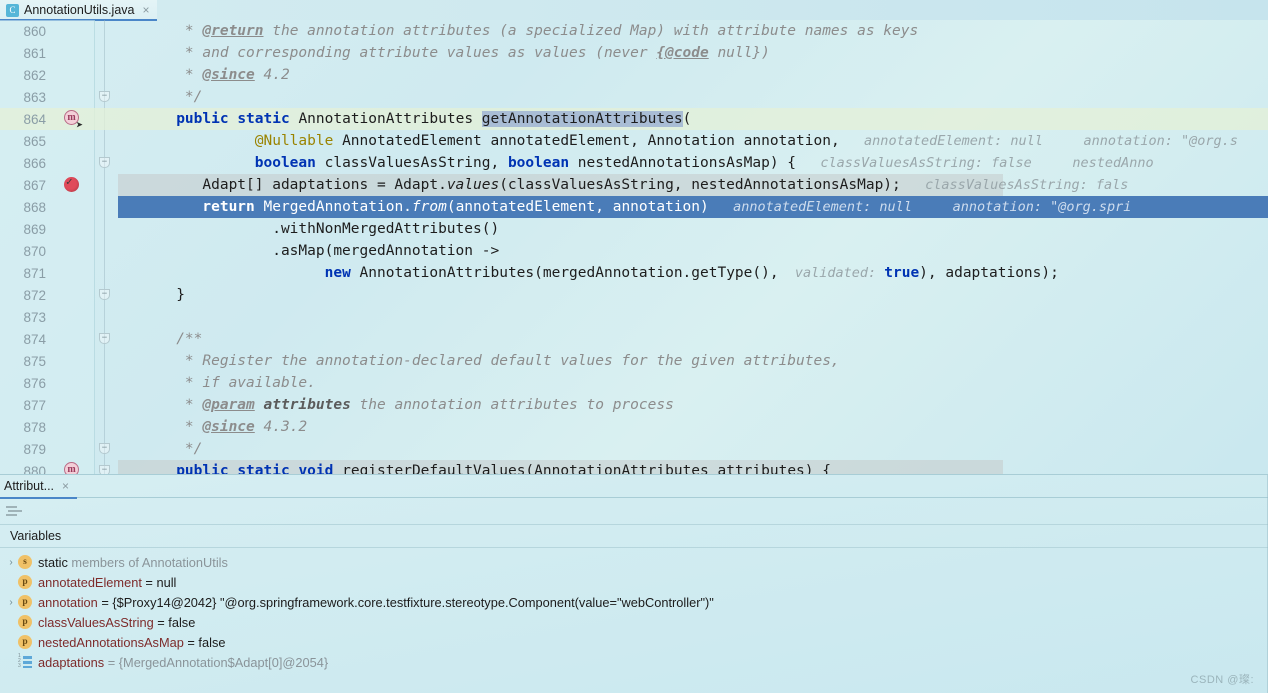  What do you see at coordinates (202, 469) in the screenshot?
I see `code-token: public` at bounding box center [202, 469].